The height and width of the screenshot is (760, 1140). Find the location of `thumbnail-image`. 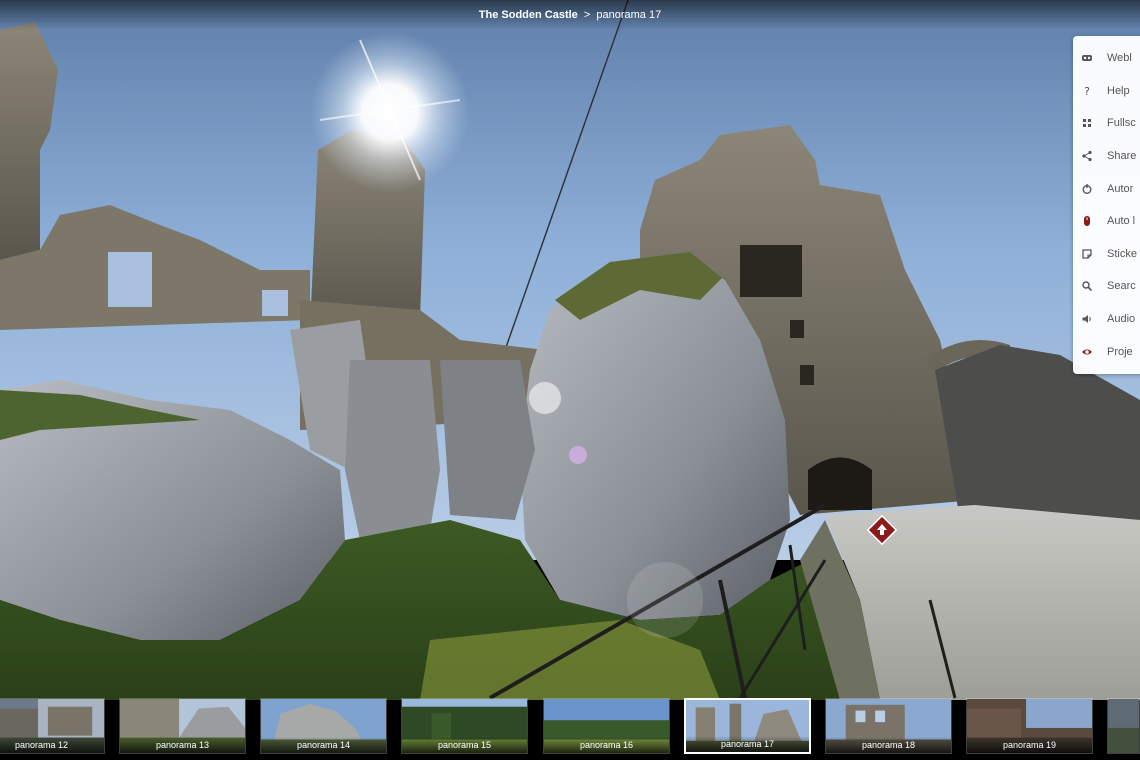

thumbnail-image is located at coordinates (1123, 726).